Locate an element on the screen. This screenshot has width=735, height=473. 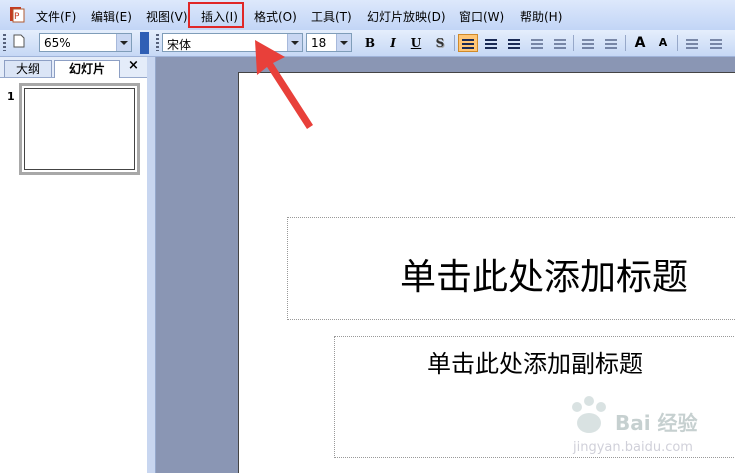
decrease-indent-icon is located at coordinates (692, 43).